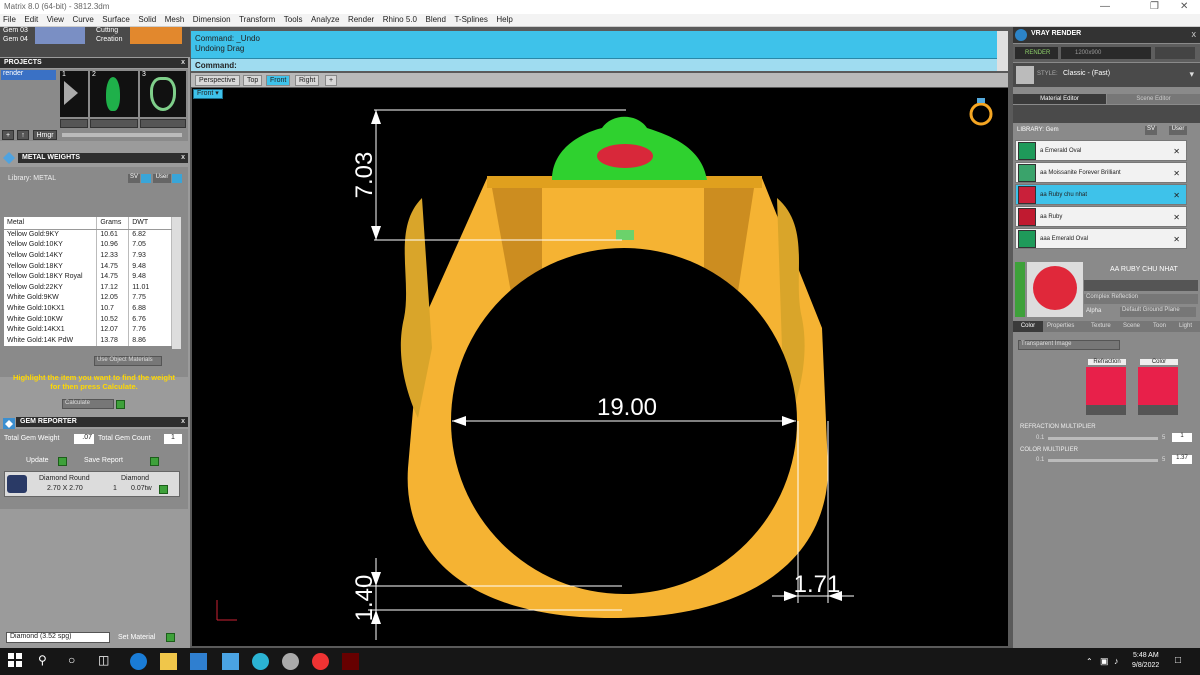 This screenshot has height=675, width=1200. Describe the element at coordinates (74, 123) in the screenshot. I see `thumb-1-controls` at that location.